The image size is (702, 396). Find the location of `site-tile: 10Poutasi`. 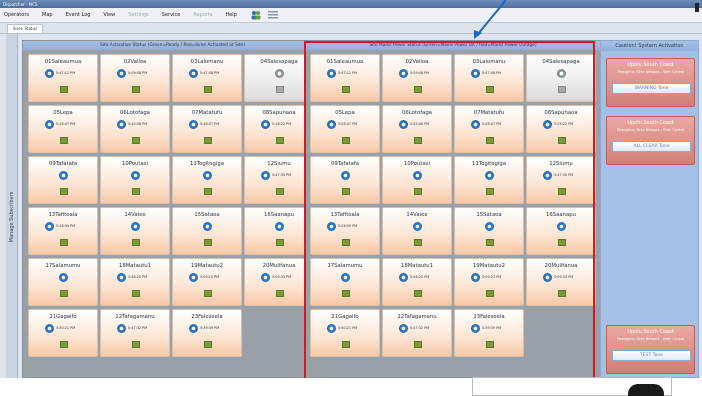

site-tile: 10Poutasi is located at coordinates (135, 180).